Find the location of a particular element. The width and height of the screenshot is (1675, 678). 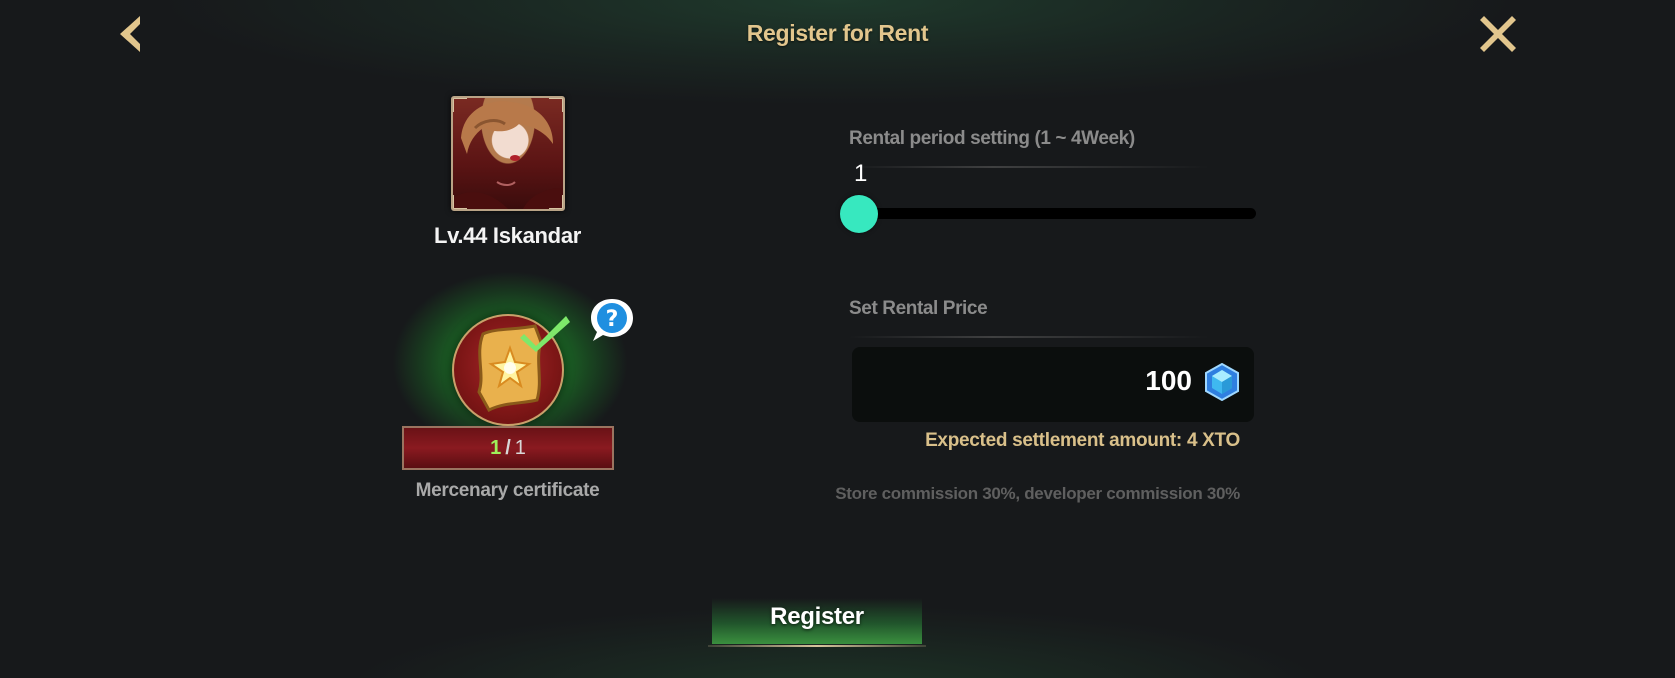

certificate-count-max: 1 is located at coordinates (520, 448).